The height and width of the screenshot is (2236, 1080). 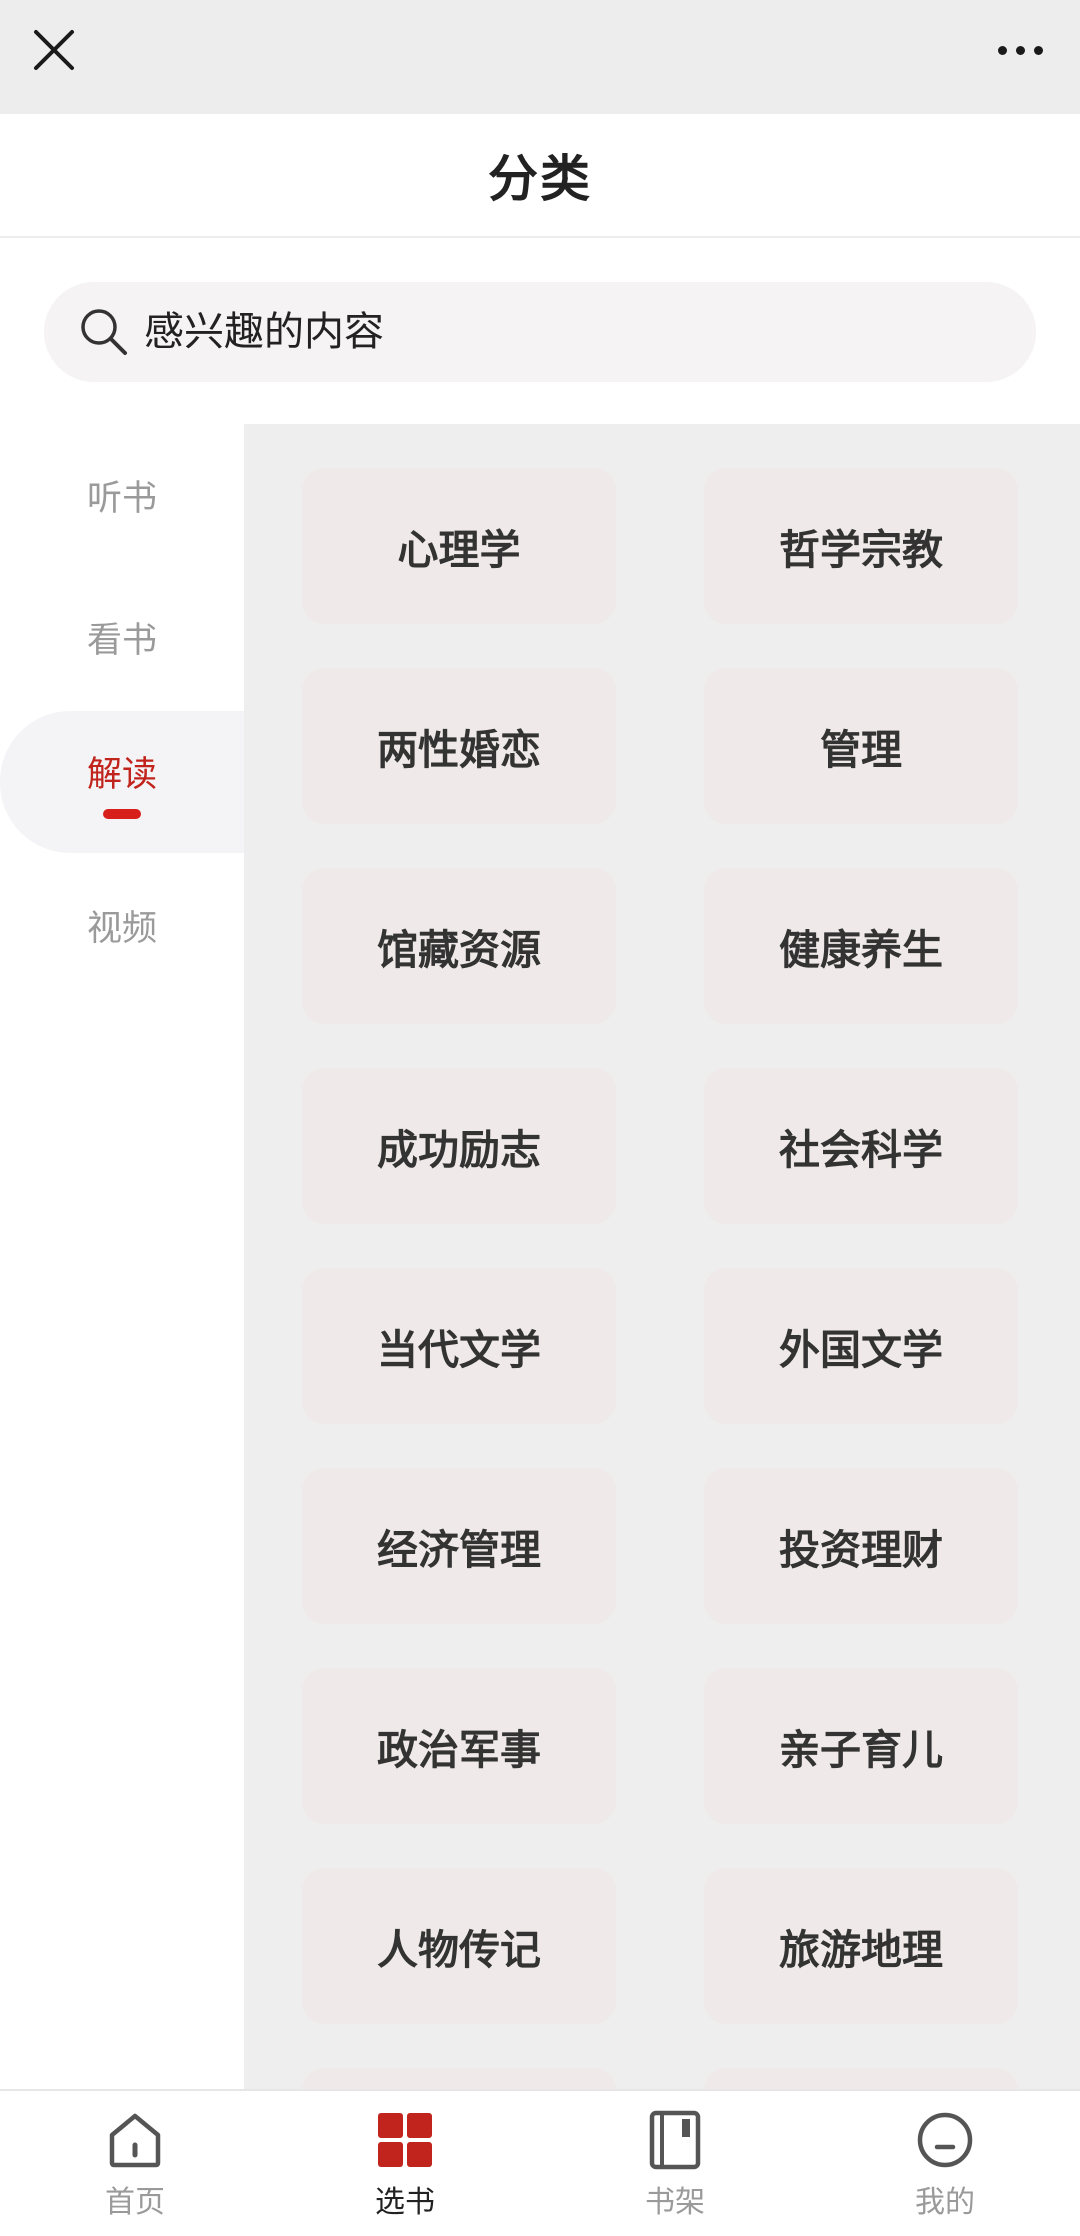 What do you see at coordinates (459, 546) in the screenshot?
I see `category-button: 心理学` at bounding box center [459, 546].